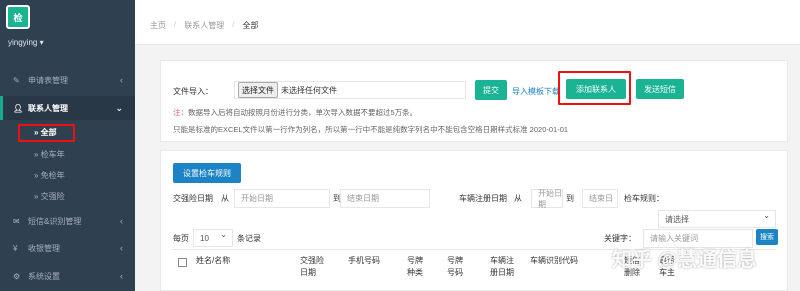 The image size is (800, 291). I want to click on column-header: 车辆注册日期, so click(505, 267).